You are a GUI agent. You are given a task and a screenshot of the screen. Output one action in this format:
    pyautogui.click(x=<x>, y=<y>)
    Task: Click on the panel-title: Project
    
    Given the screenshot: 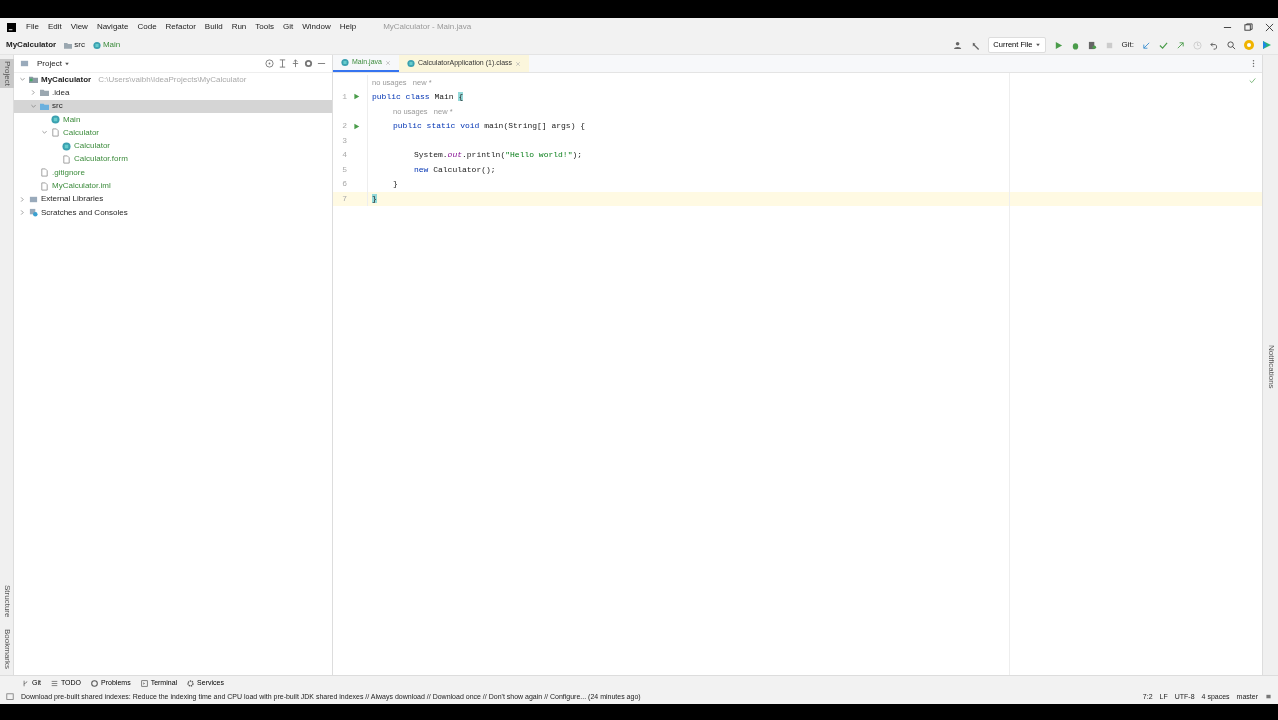 What is the action you would take?
    pyautogui.click(x=53, y=63)
    